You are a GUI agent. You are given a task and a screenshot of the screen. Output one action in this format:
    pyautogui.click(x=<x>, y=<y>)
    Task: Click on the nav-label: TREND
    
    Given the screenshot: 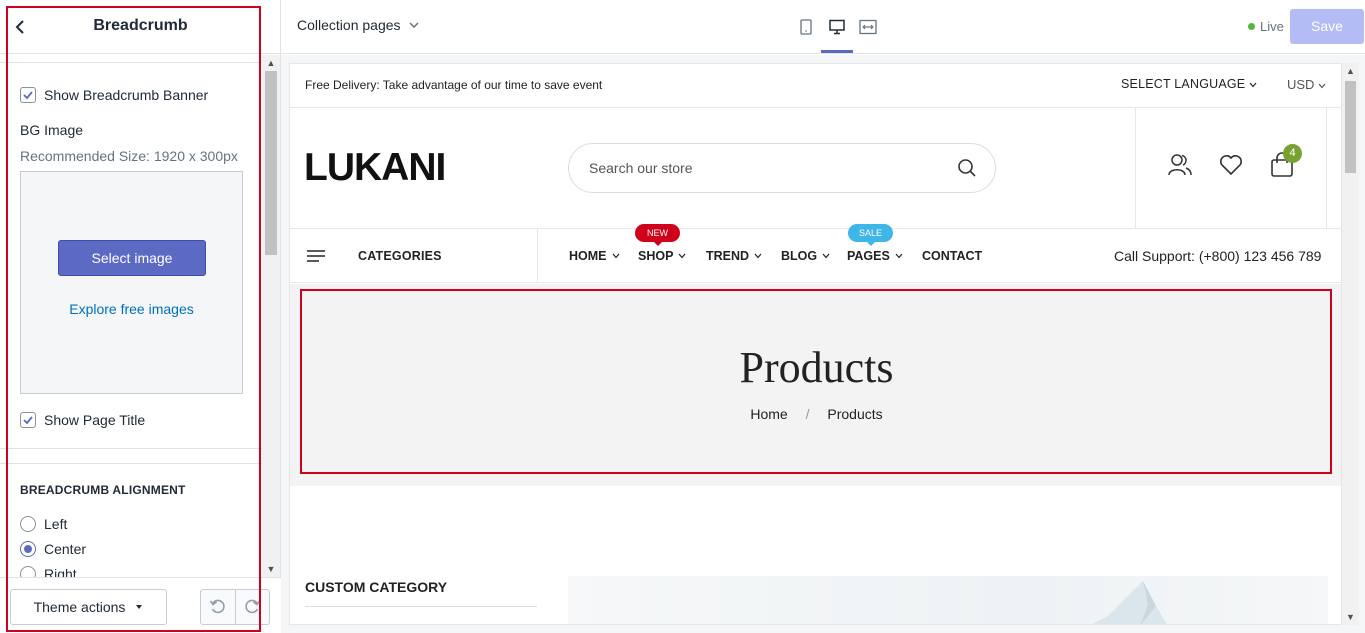 What is the action you would take?
    pyautogui.click(x=728, y=256)
    